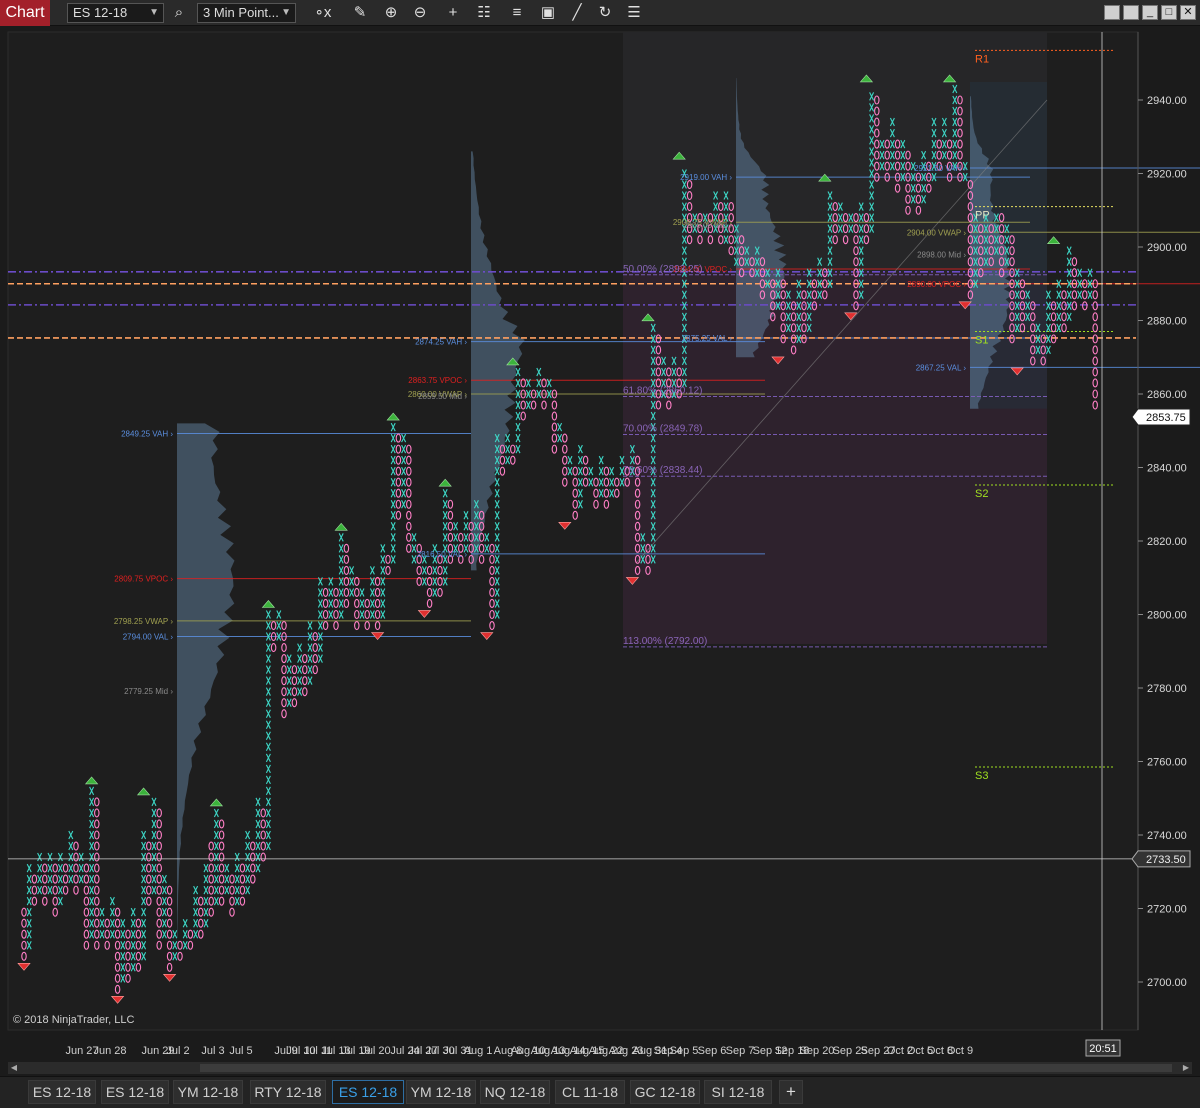 The height and width of the screenshot is (1108, 1200). I want to click on pivot-label: S1, so click(981, 341).